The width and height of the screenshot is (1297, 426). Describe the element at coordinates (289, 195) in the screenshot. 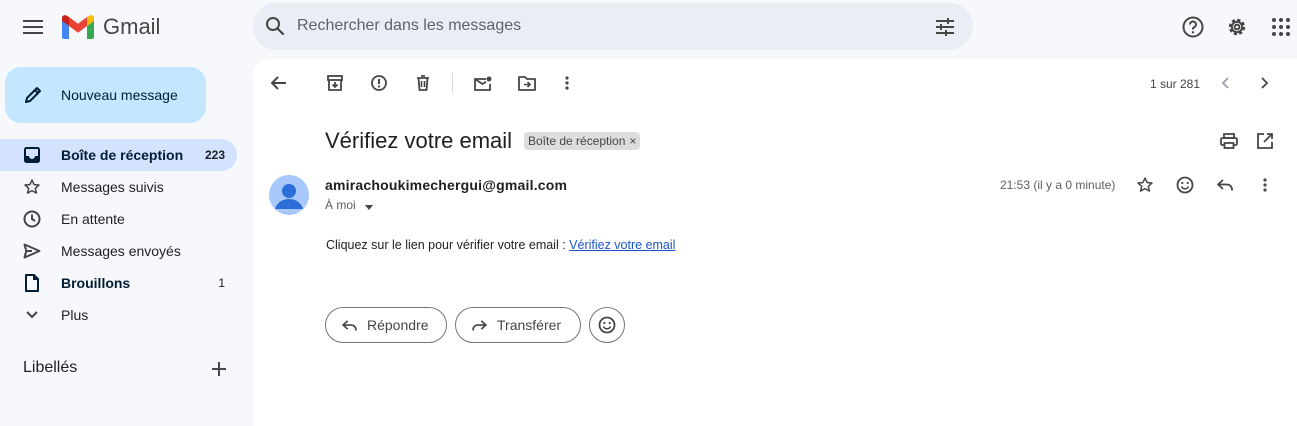

I see `avatar` at that location.